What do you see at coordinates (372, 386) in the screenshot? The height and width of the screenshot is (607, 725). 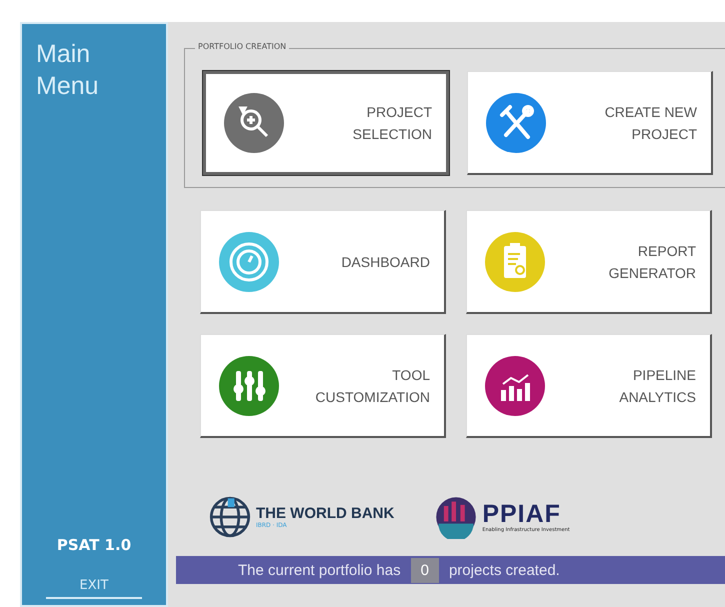 I see `tile-label: TOOL CUSTOMIZATION` at bounding box center [372, 386].